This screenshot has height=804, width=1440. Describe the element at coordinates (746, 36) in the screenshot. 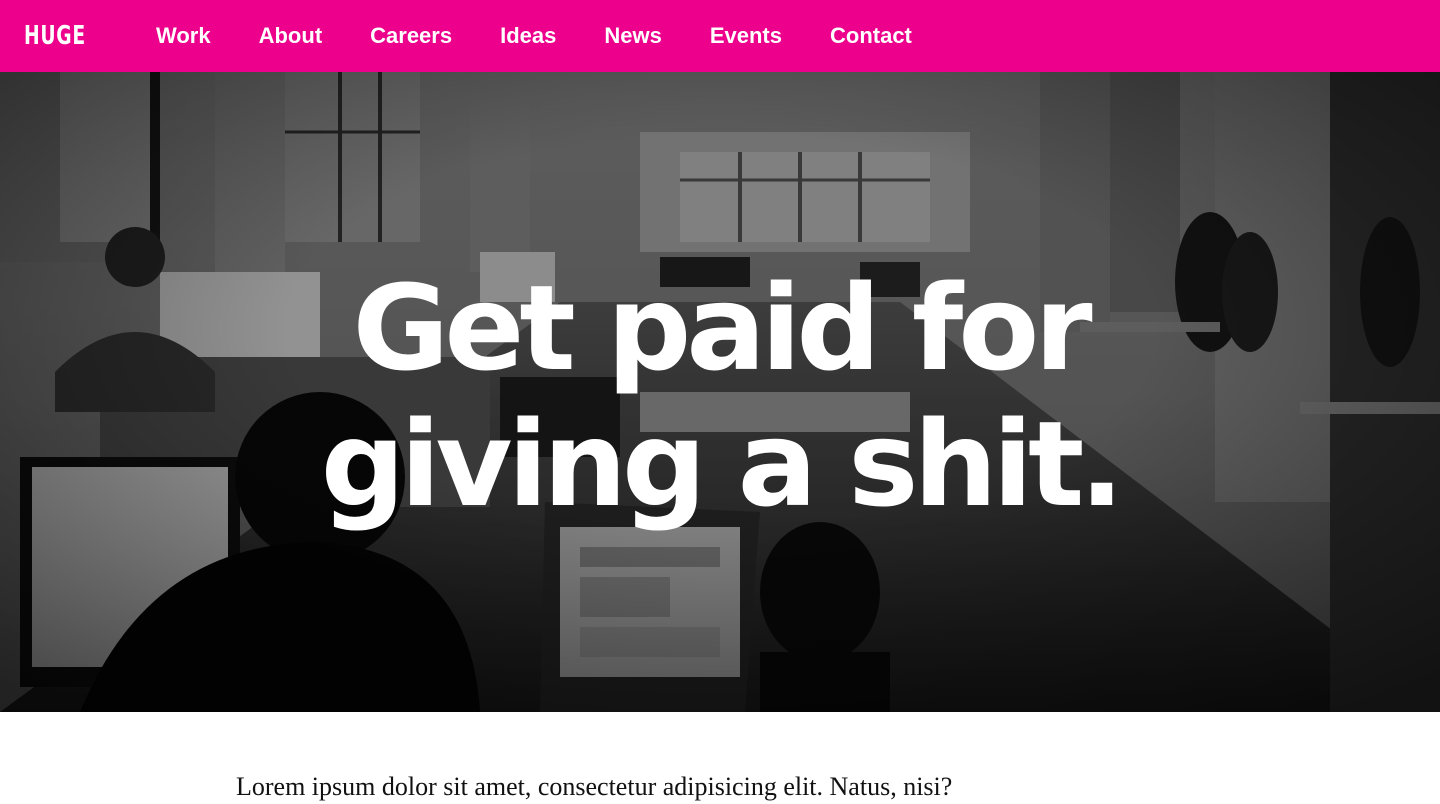

I see `nav-item-events: Events` at that location.